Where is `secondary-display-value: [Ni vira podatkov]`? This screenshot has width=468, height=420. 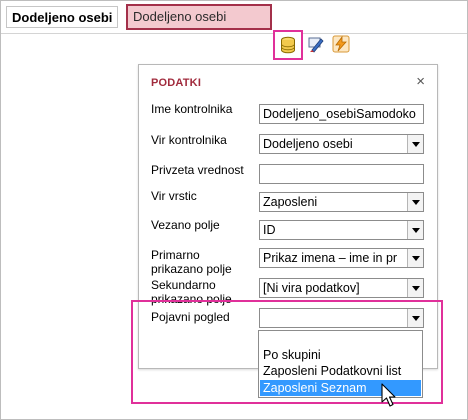 secondary-display-value: [Ni vira podatkov] is located at coordinates (311, 288).